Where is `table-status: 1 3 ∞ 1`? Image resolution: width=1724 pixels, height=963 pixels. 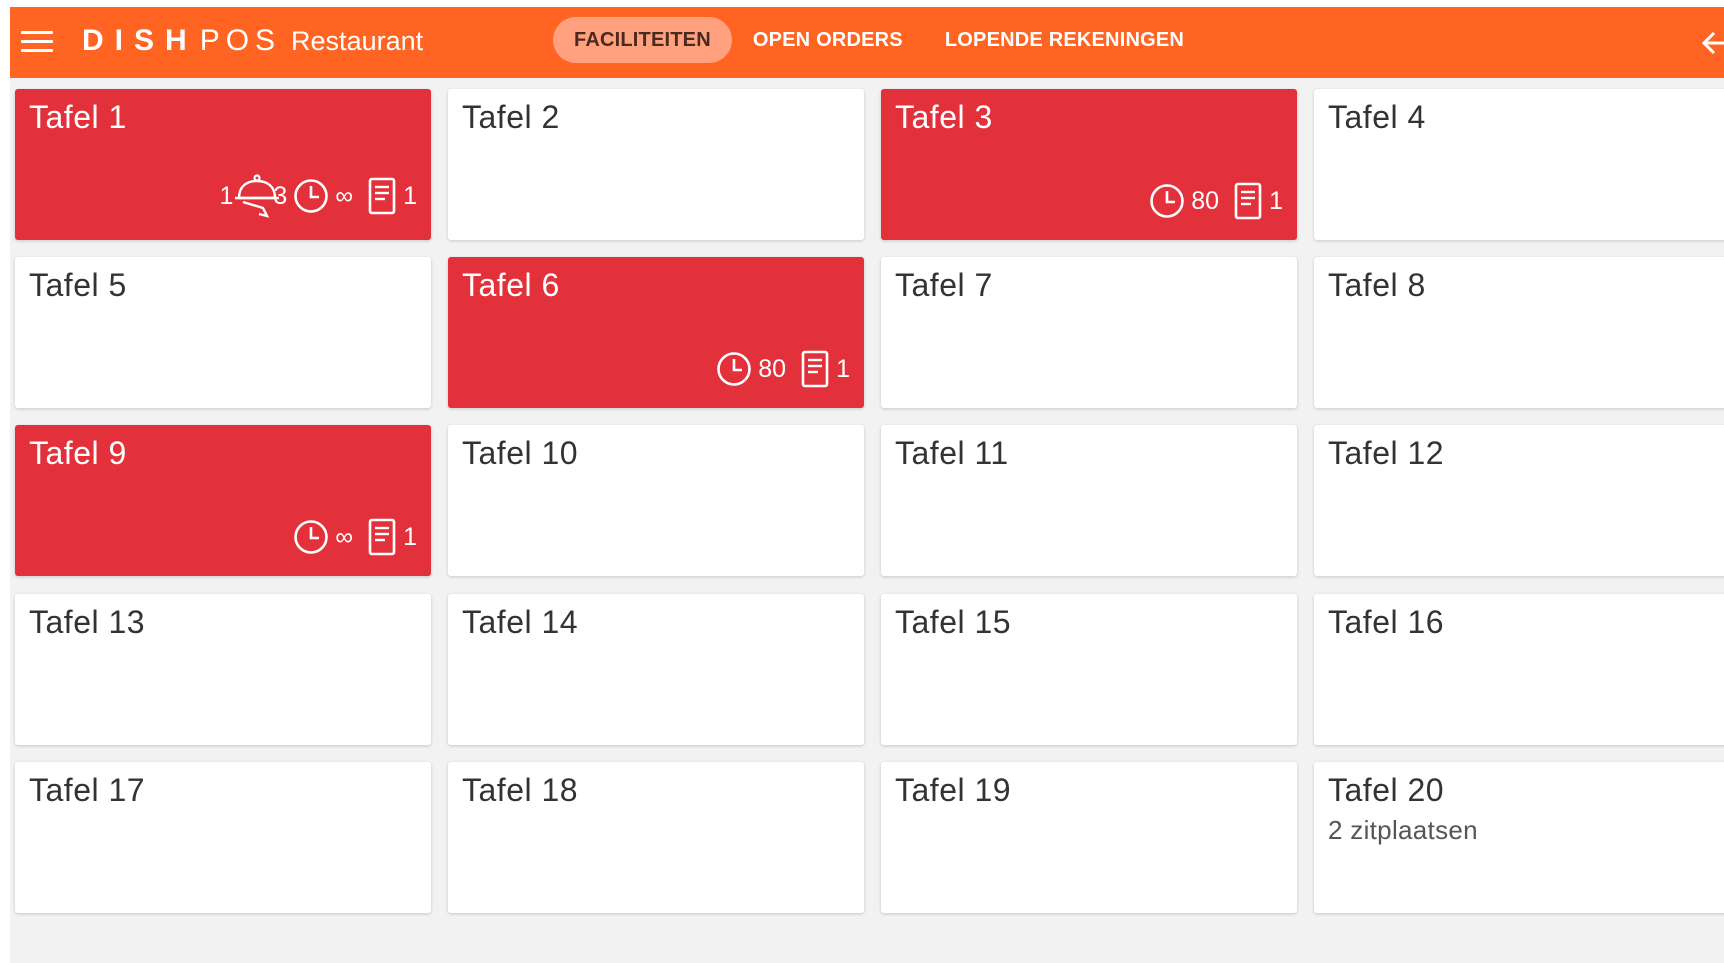
table-status: 1 3 ∞ 1 is located at coordinates (318, 196).